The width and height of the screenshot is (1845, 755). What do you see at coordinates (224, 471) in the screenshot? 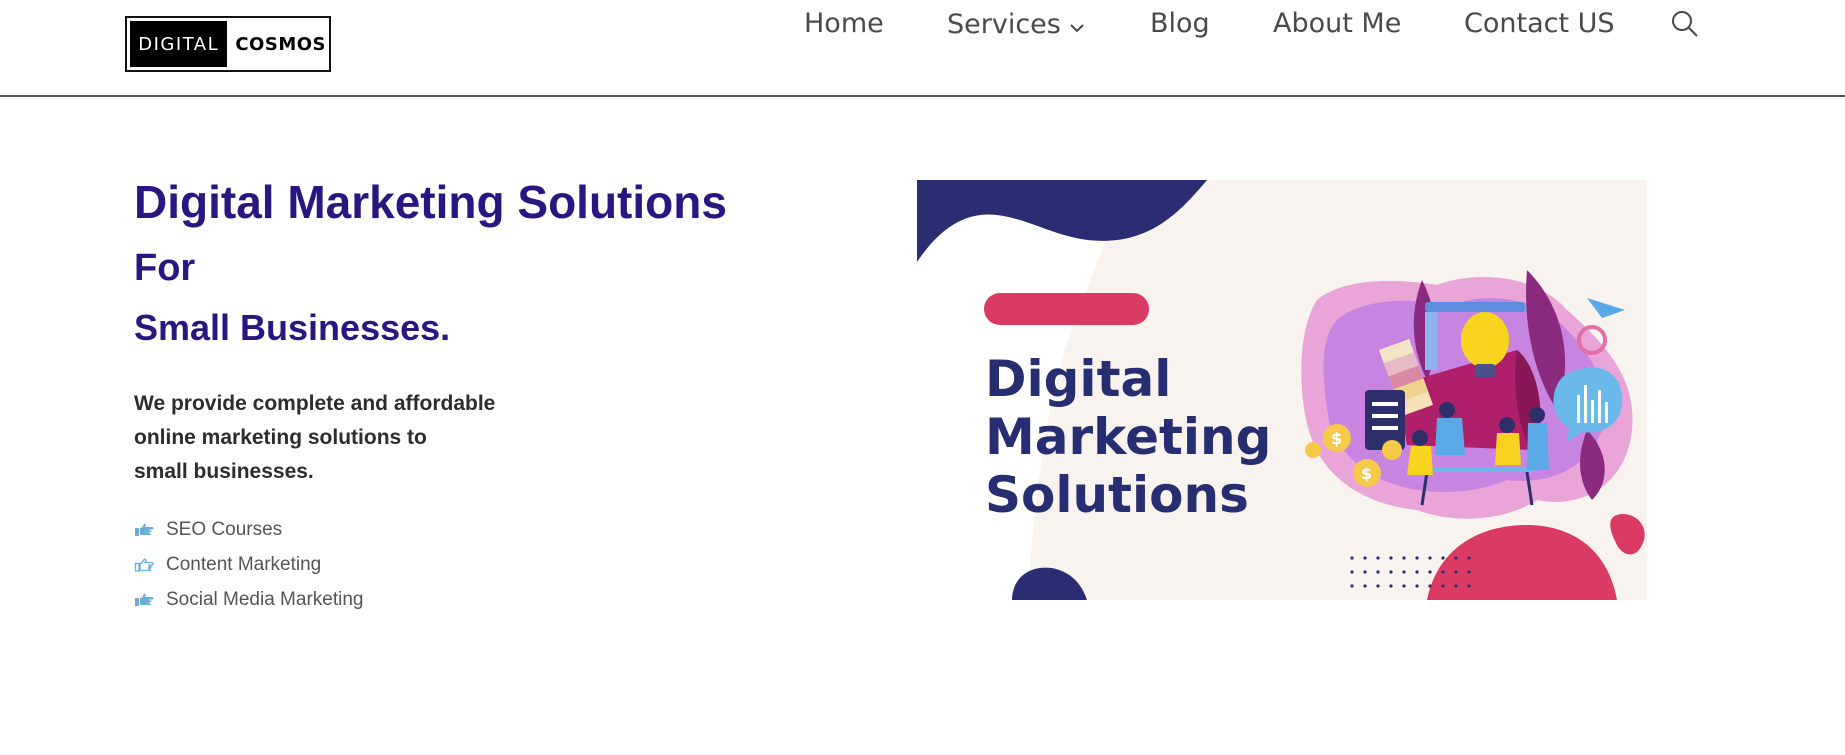
I see `hero-description-line: small businesses.` at bounding box center [224, 471].